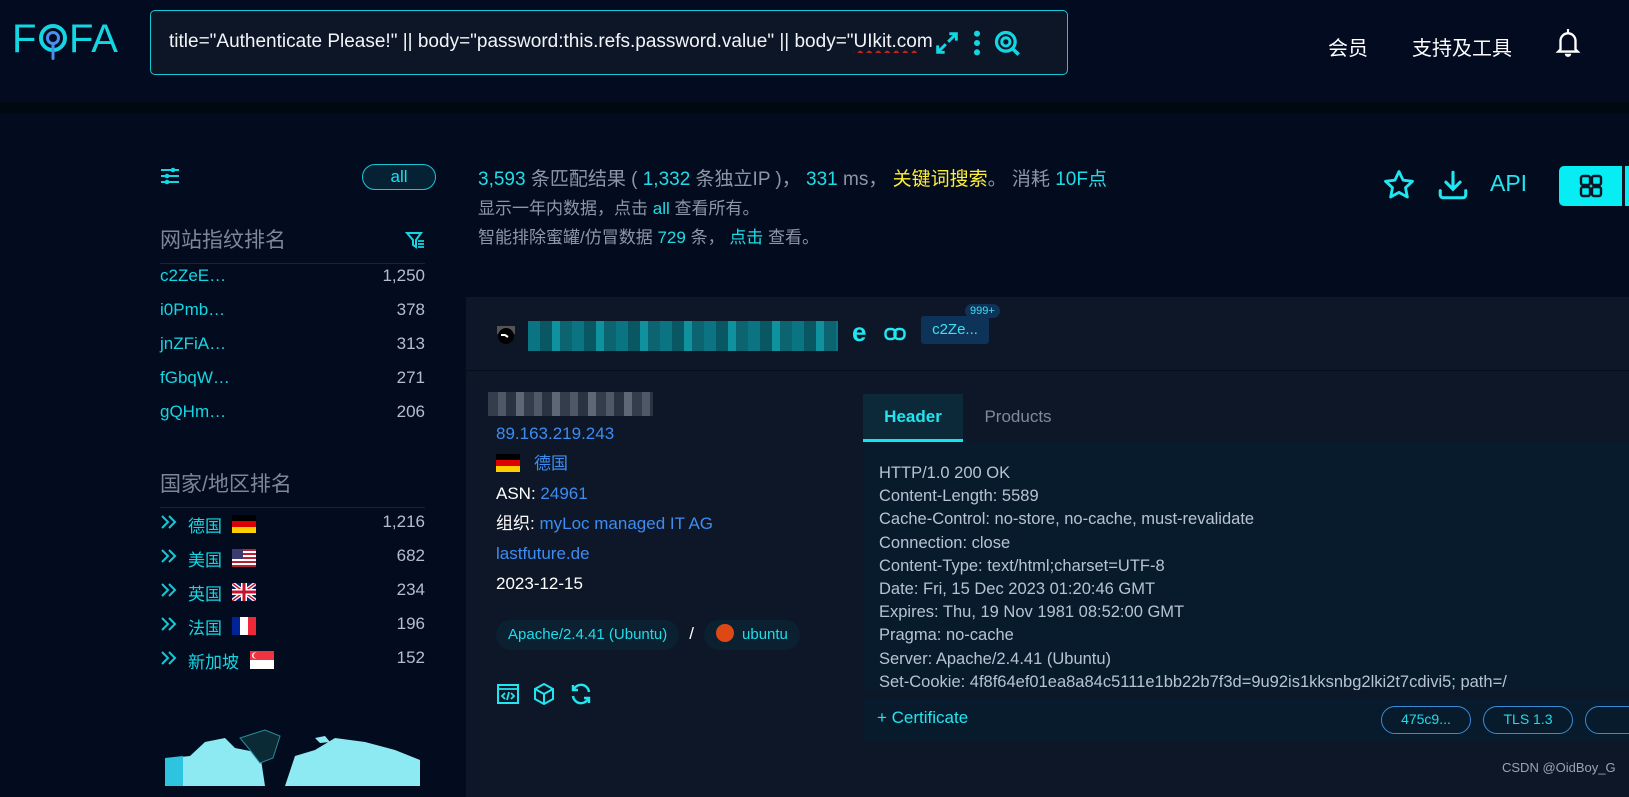 This screenshot has width=1629, height=797. Describe the element at coordinates (292, 488) in the screenshot. I see `country-ranking-title: 国家/地区排名` at that location.